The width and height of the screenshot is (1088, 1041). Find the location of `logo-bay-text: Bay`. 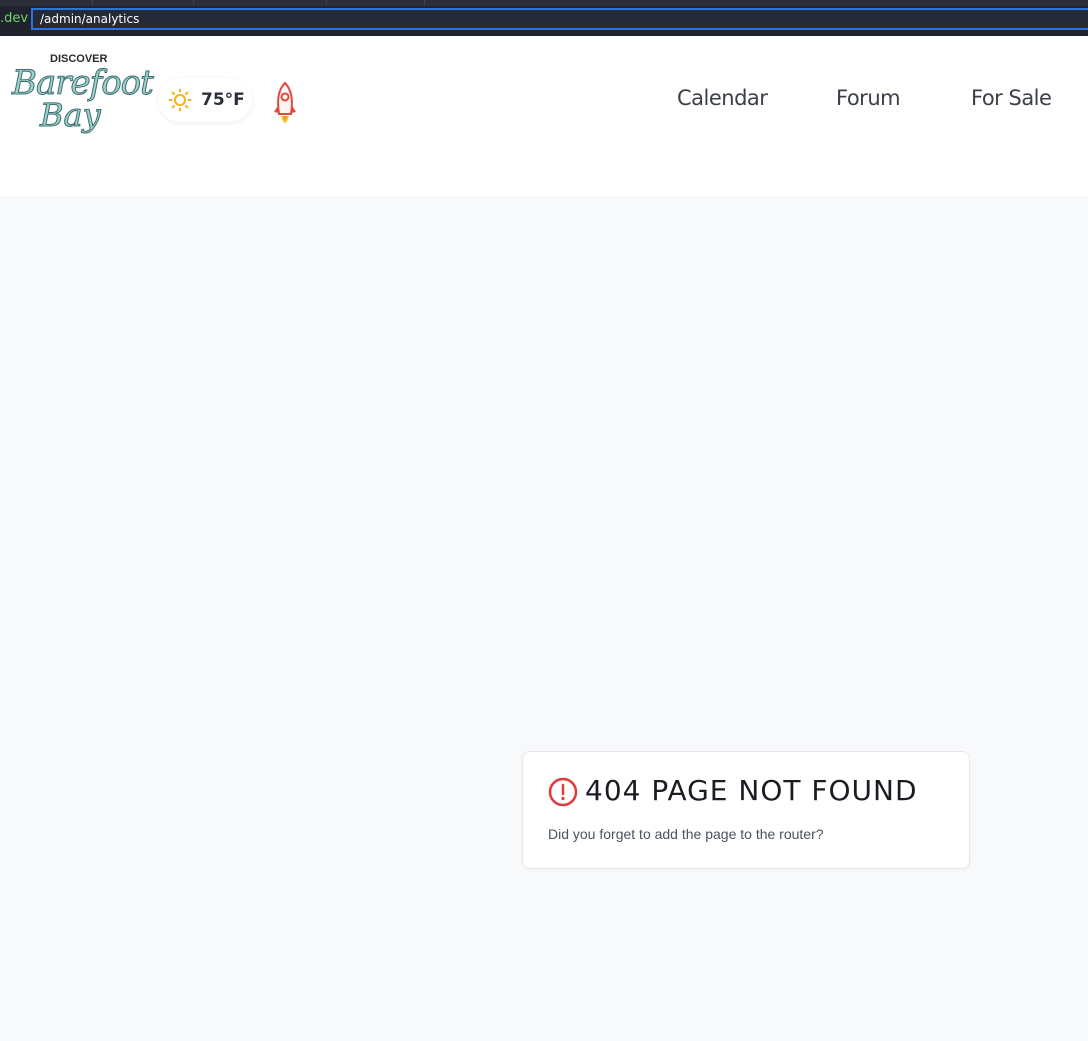

logo-bay-text: Bay is located at coordinates (71, 115).